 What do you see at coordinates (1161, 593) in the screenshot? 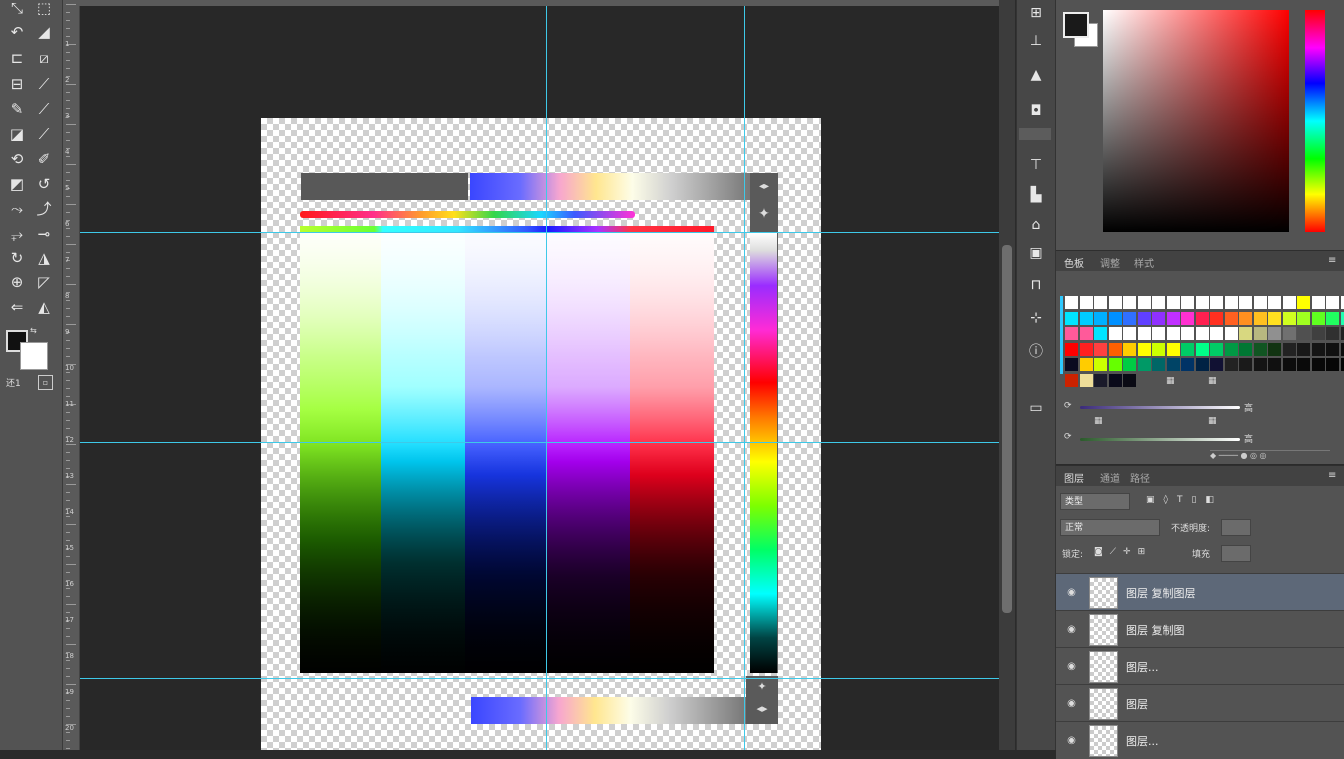
I see `layer-name: 图层 复制图层` at bounding box center [1161, 593].